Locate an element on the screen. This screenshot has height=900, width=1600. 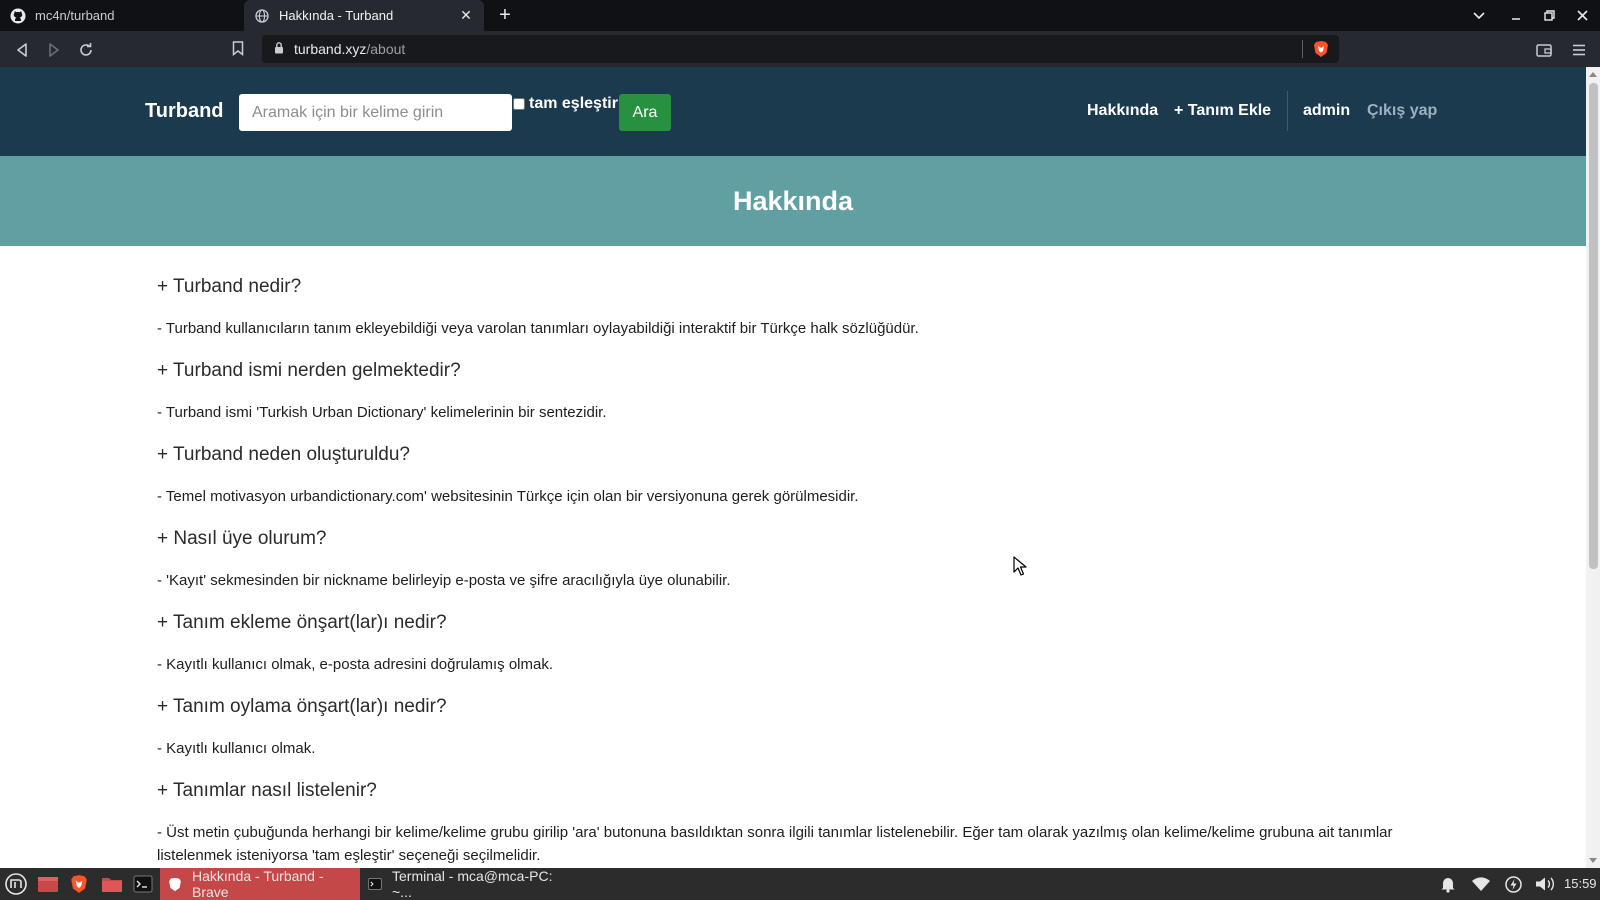
brand-logo: Turband is located at coordinates (184, 111).